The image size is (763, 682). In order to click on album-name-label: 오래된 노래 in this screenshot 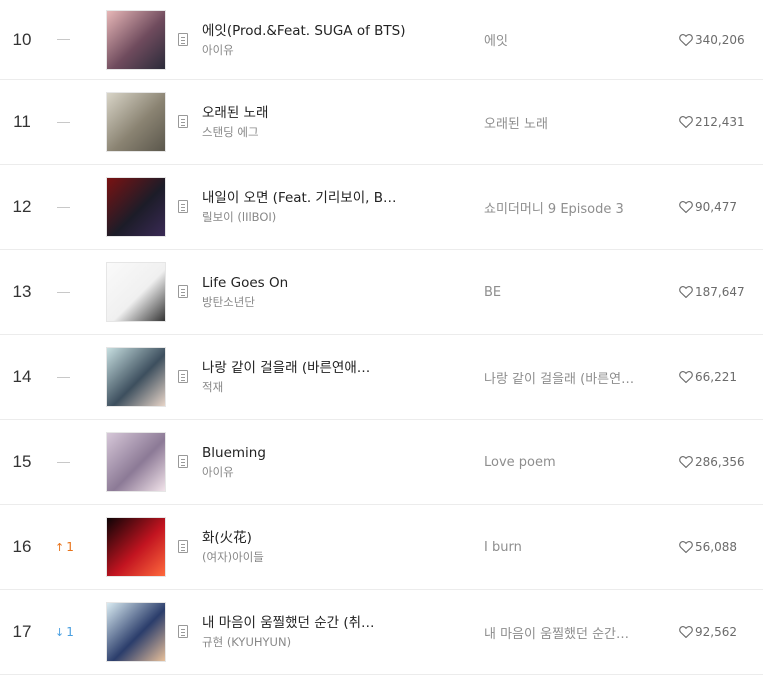, I will do `click(516, 124)`.